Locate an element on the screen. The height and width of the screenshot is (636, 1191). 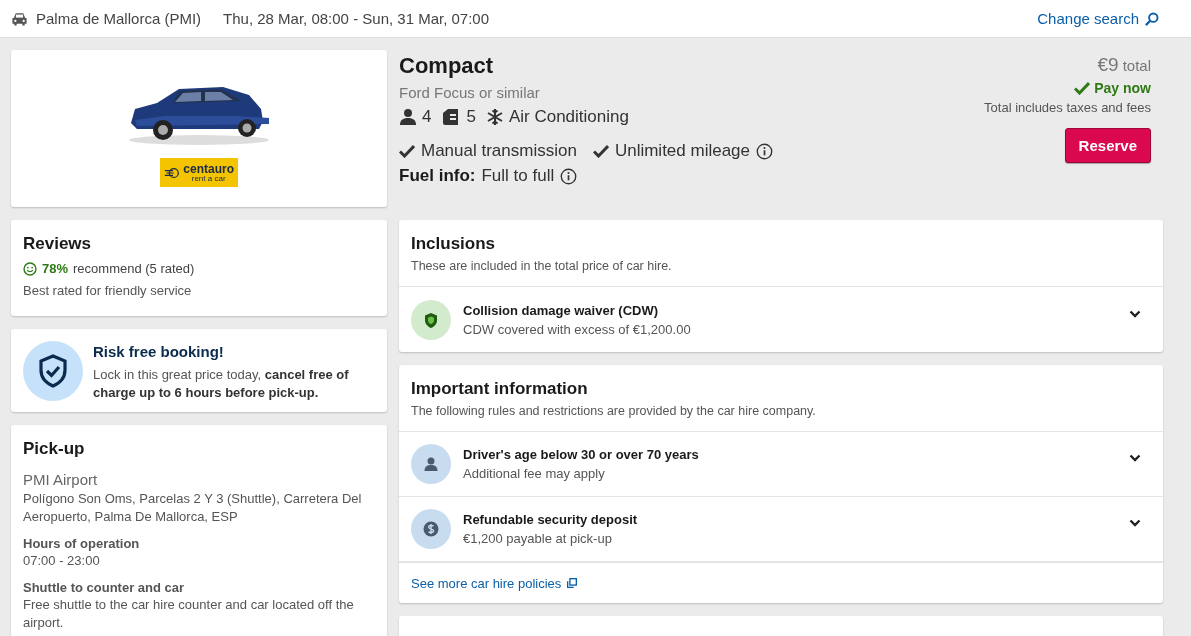
card-title: Important information is located at coordinates (500, 389).